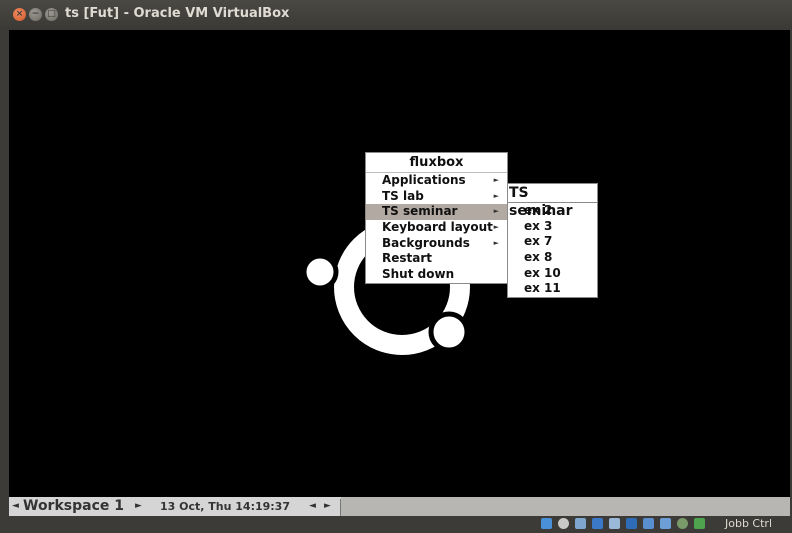 The width and height of the screenshot is (792, 533). I want to click on menu-item-ts-lab: TS lab ►, so click(436, 197).